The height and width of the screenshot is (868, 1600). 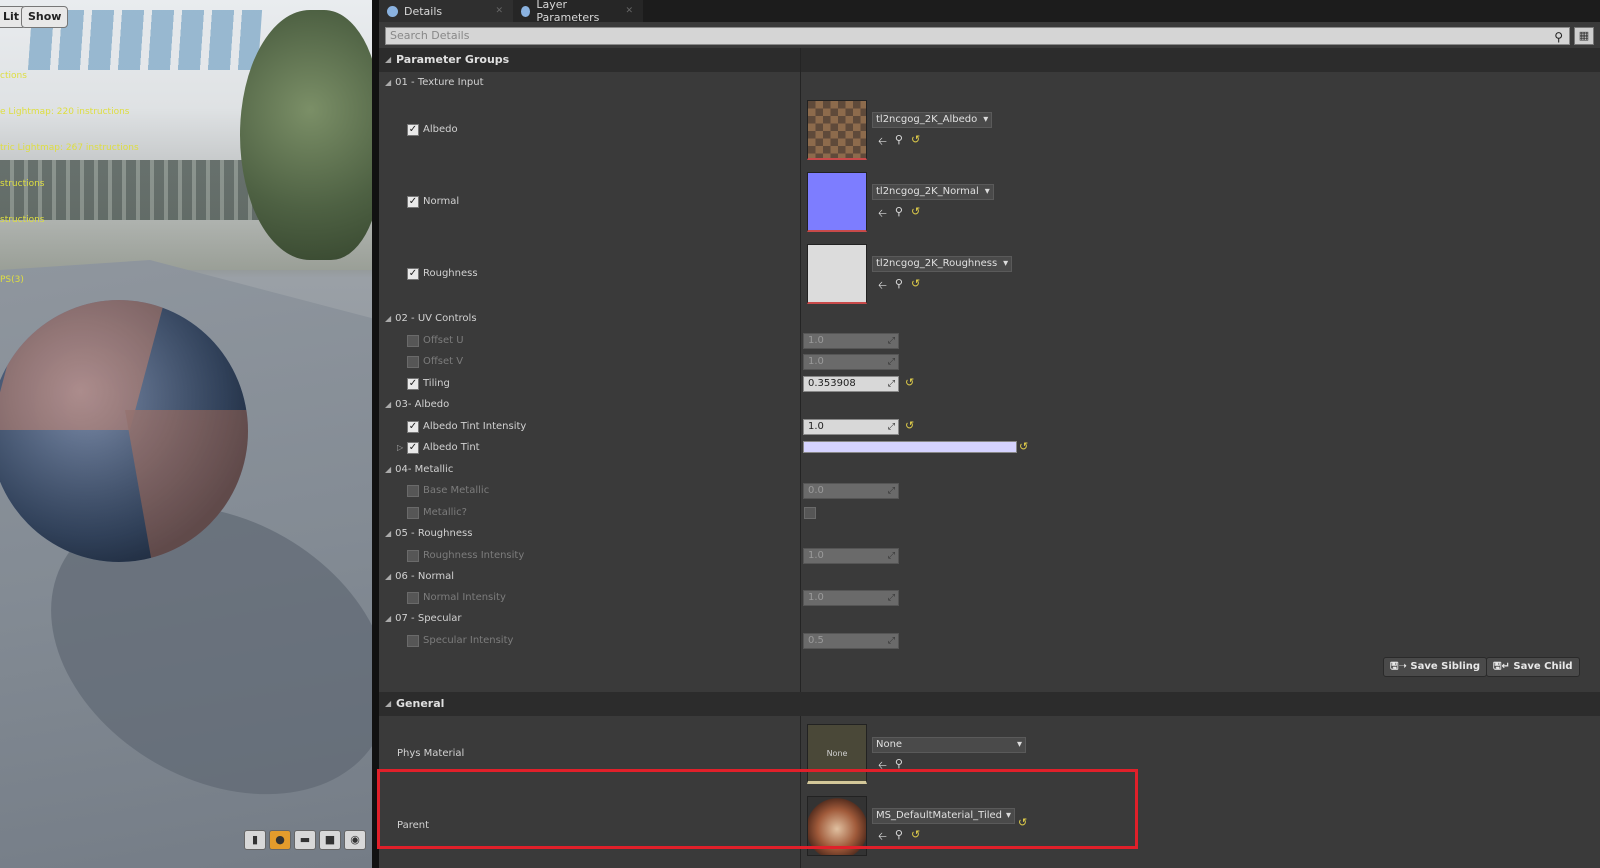 What do you see at coordinates (837, 130) in the screenshot?
I see `albedo-texture-thumbnail` at bounding box center [837, 130].